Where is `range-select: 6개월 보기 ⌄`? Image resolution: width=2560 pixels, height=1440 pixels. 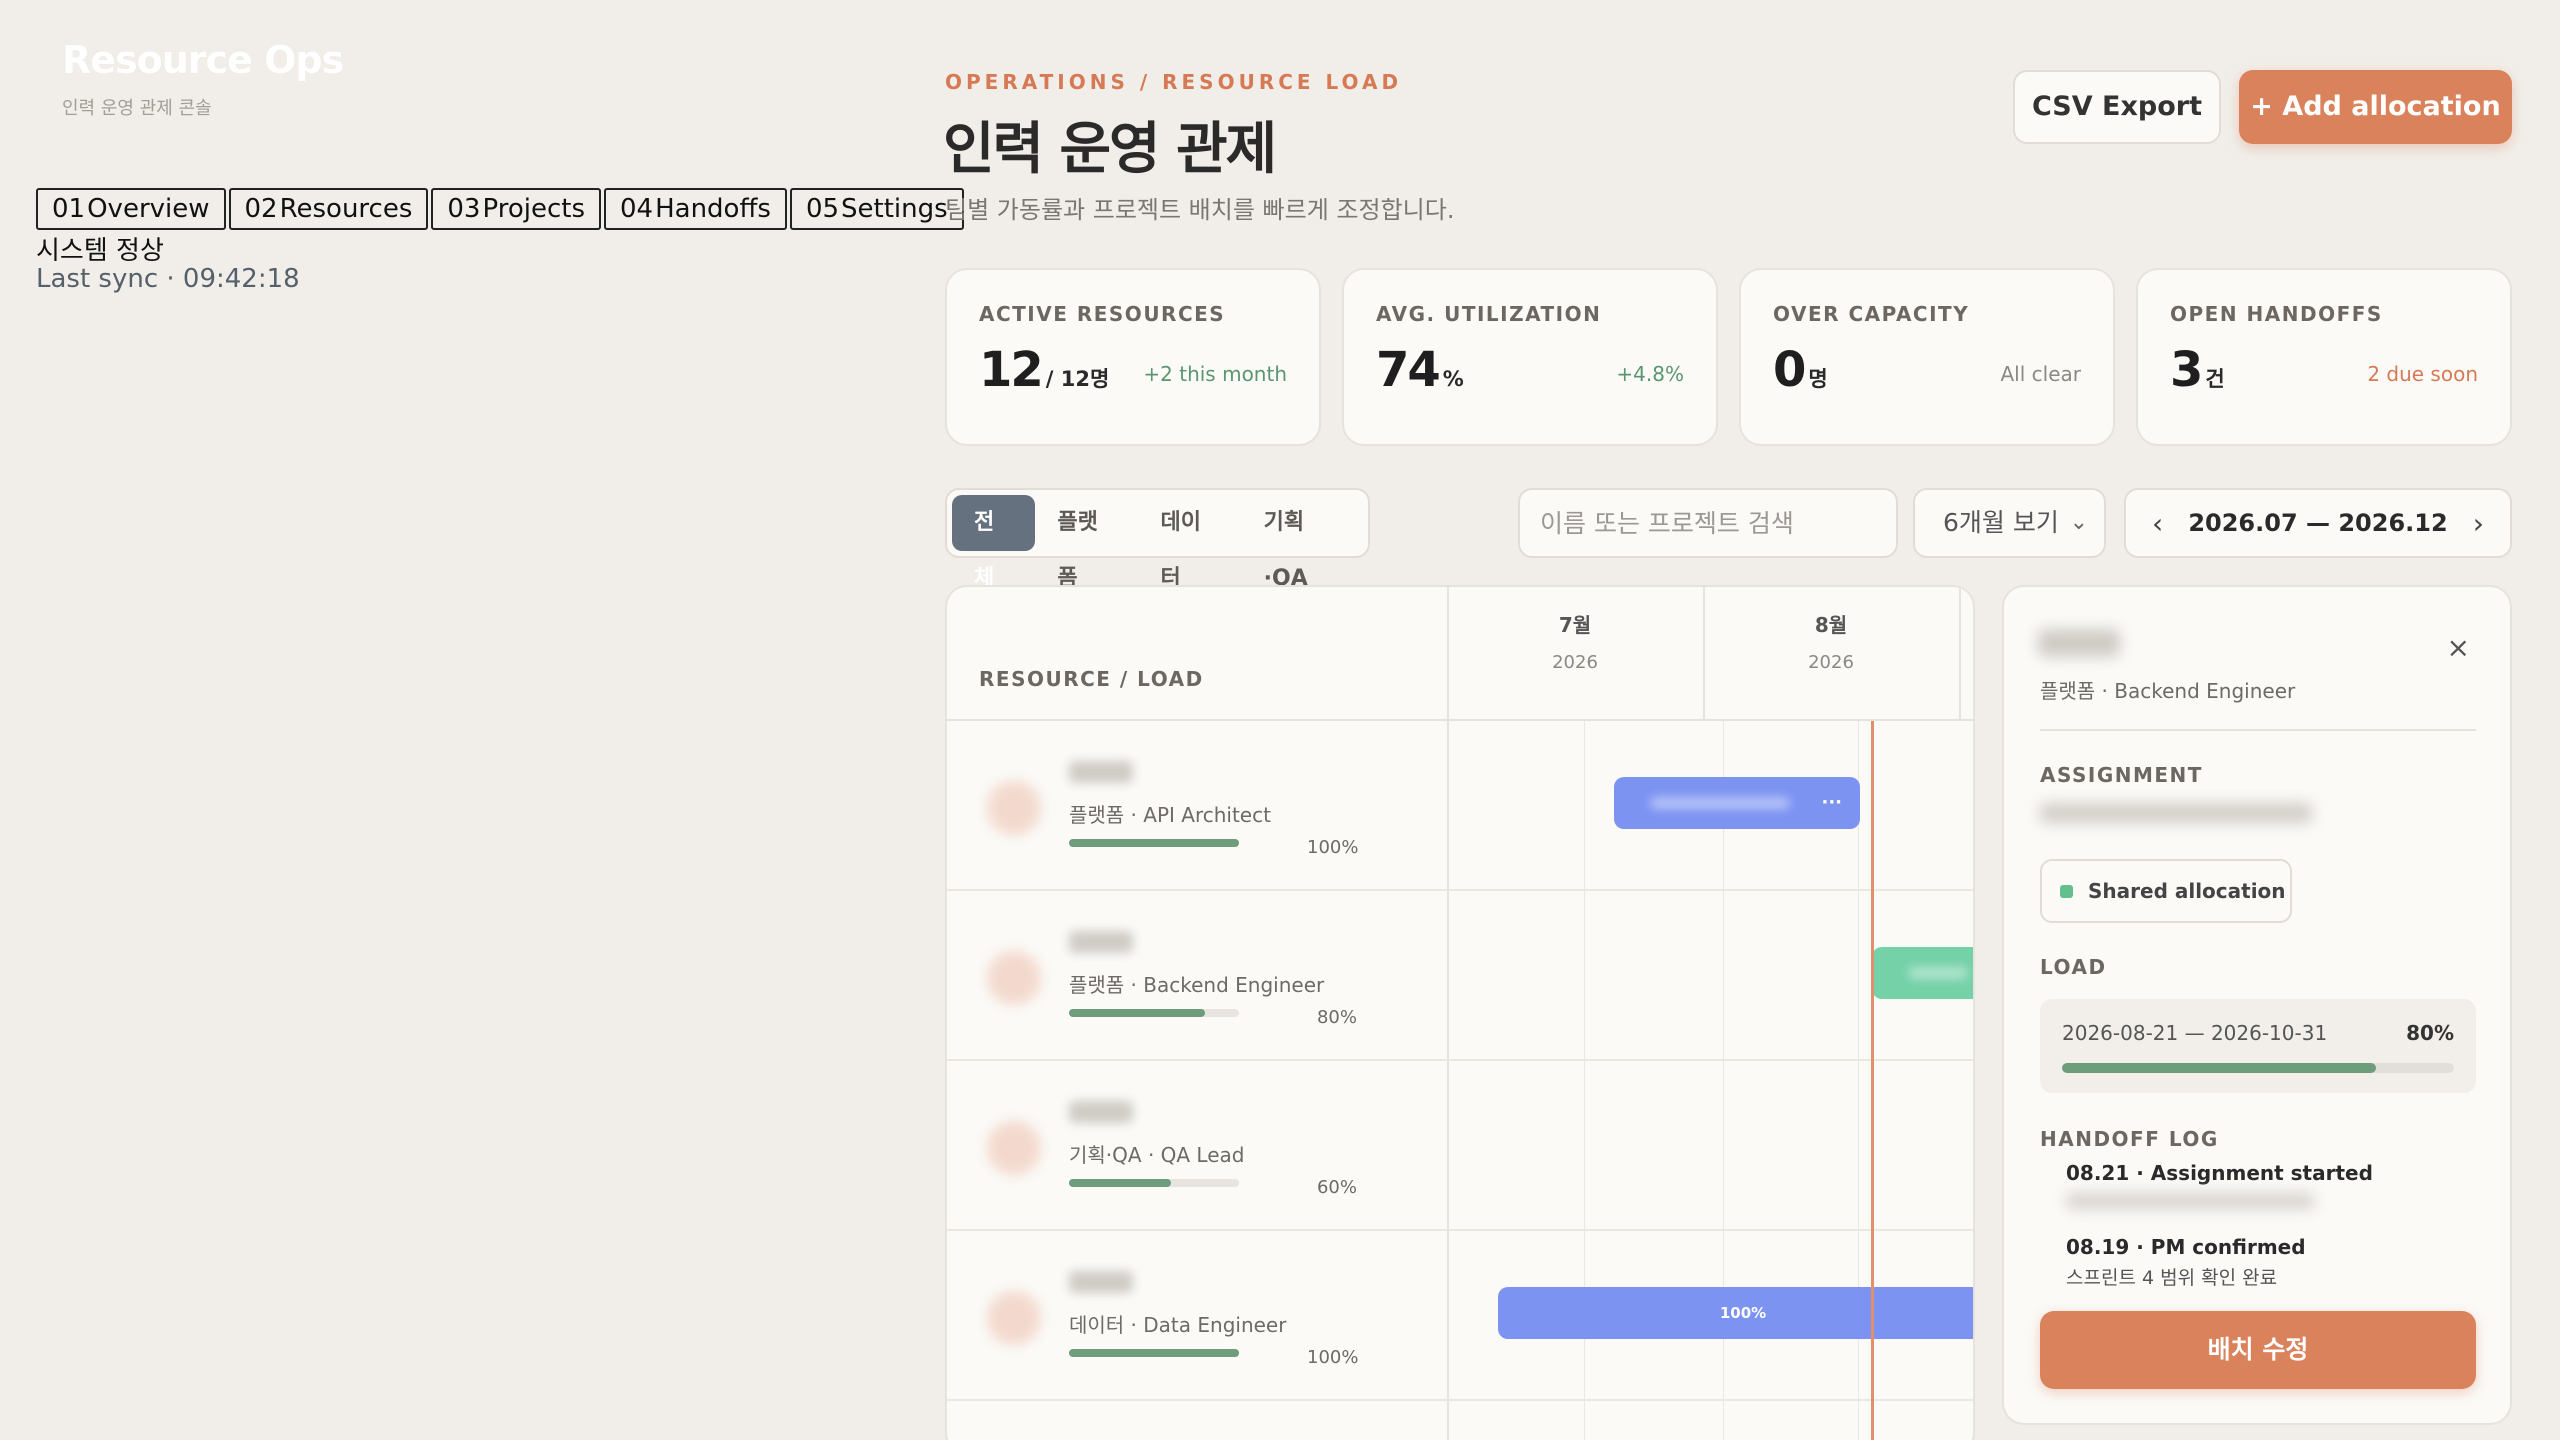
range-select: 6개월 보기 ⌄ is located at coordinates (2009, 523).